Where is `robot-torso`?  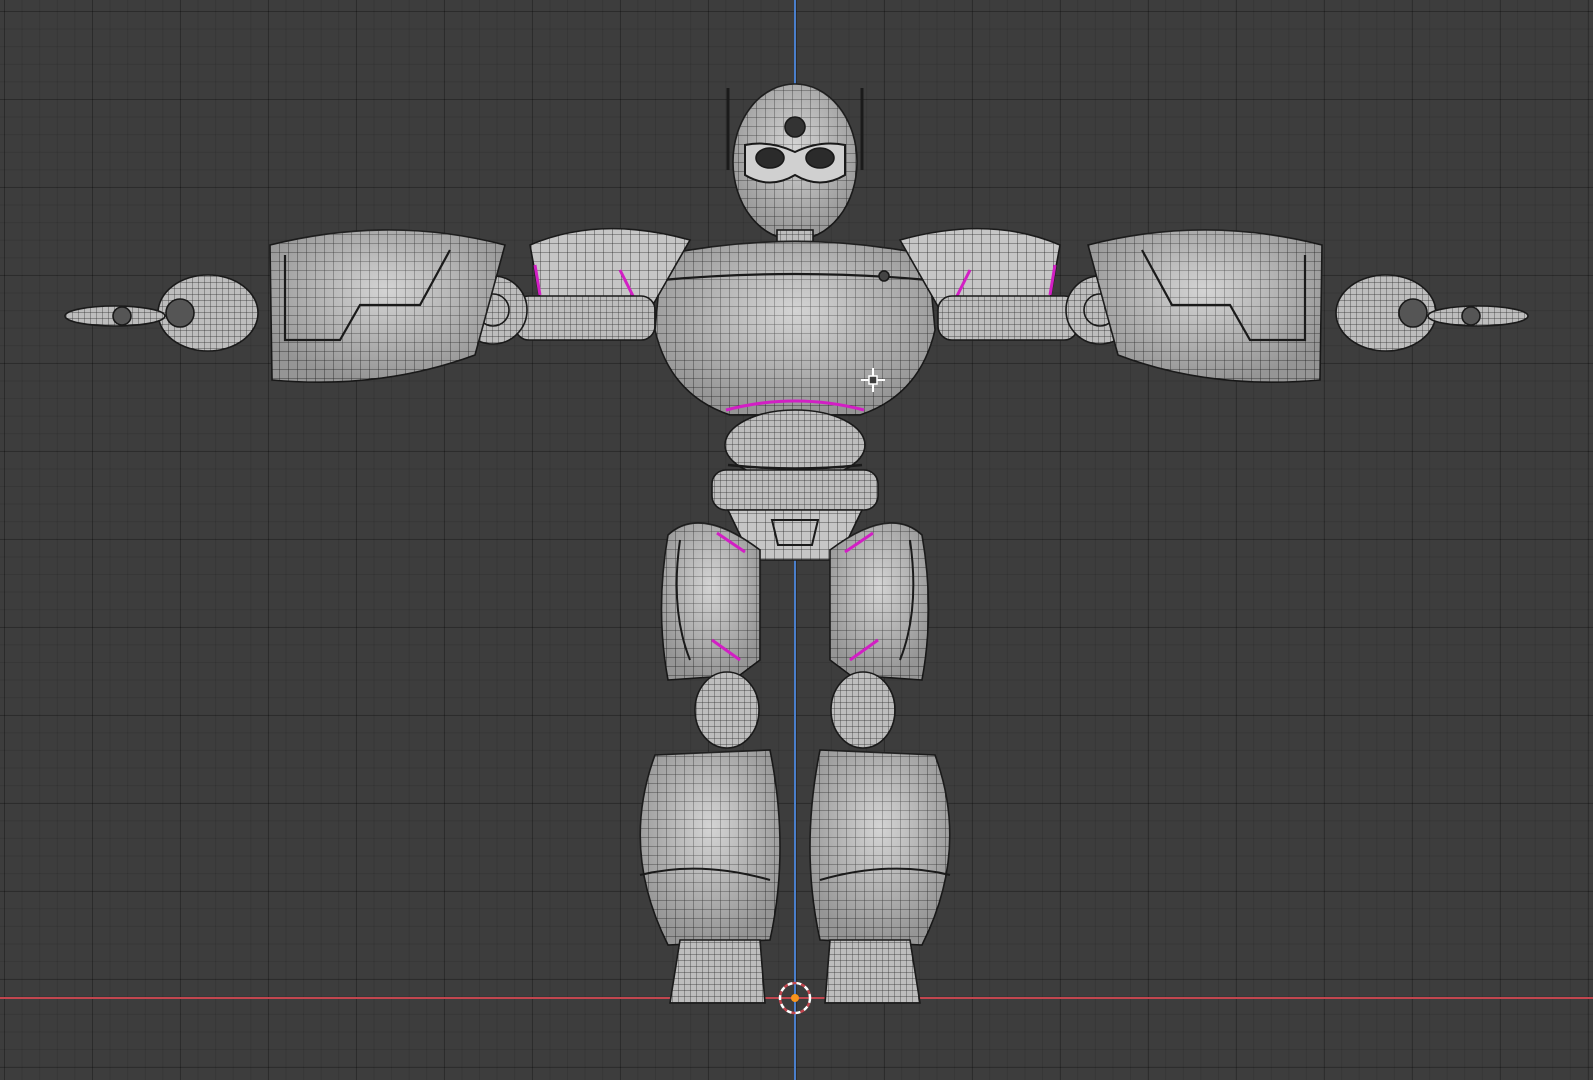 robot-torso is located at coordinates (795, 400).